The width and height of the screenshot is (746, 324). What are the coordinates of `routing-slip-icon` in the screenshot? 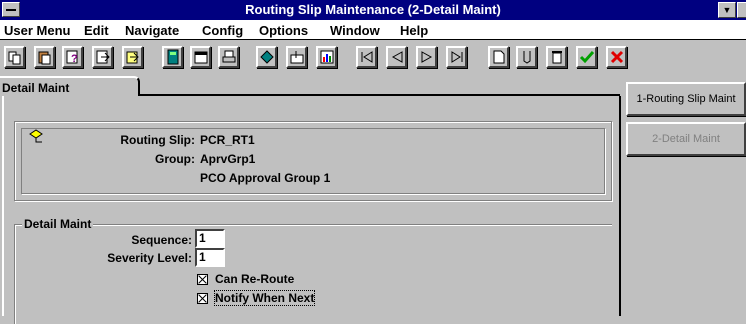 It's located at (36, 136).